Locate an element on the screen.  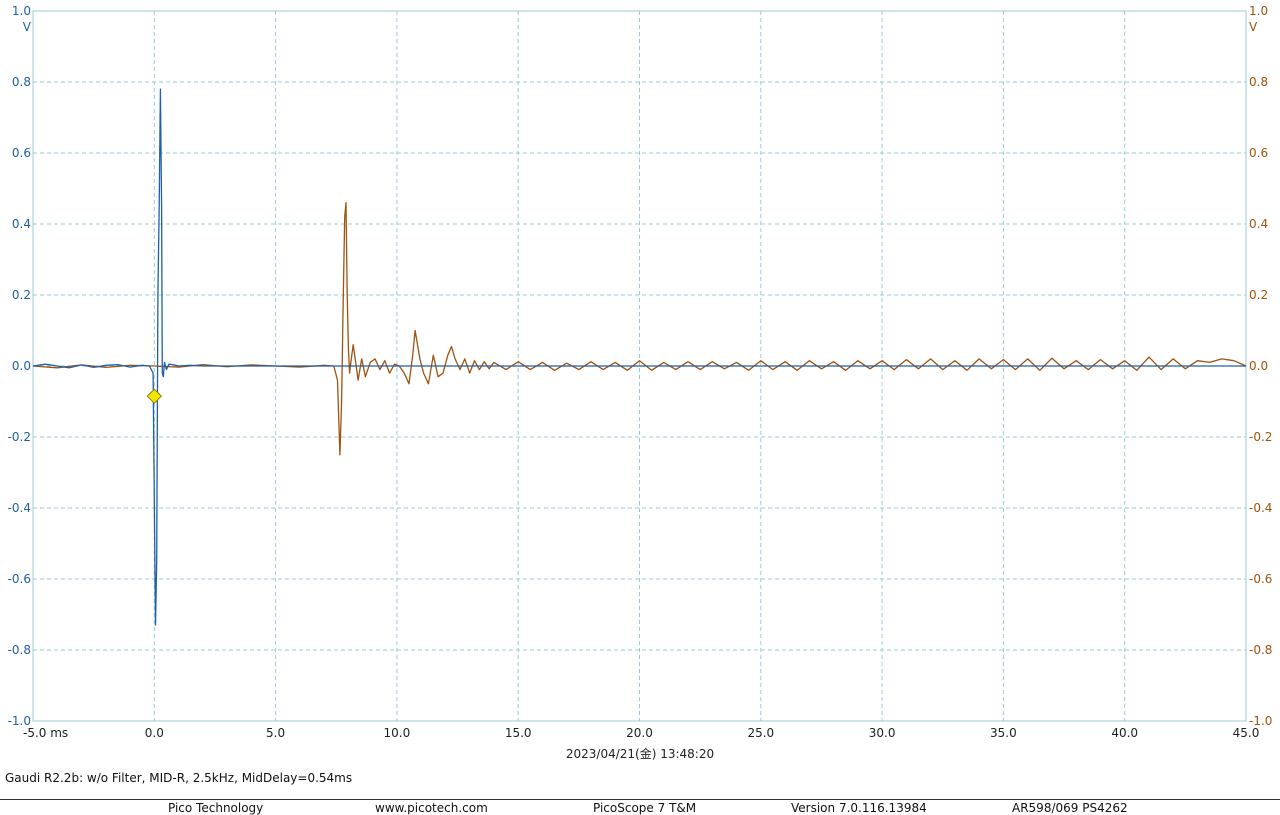
x-tick-label: 0.0 is located at coordinates (154, 733).